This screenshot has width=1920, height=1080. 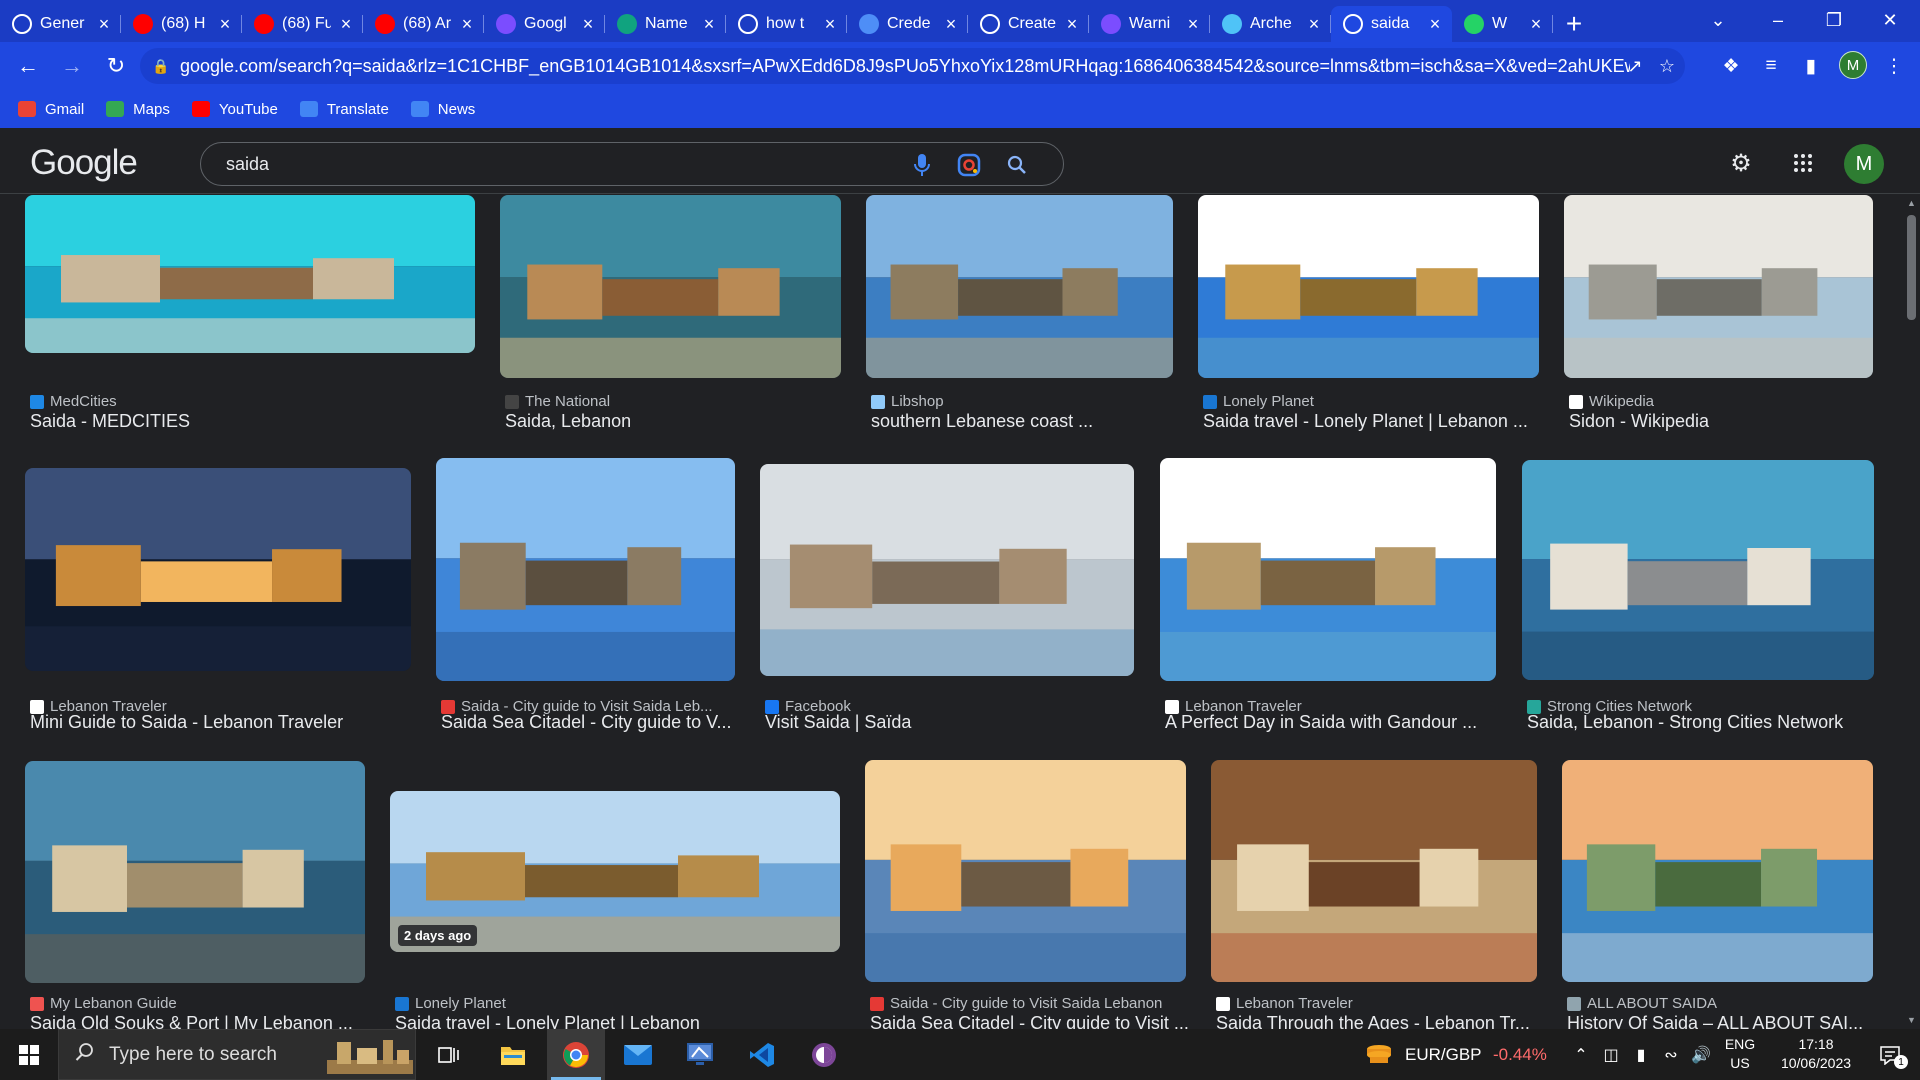 I want to click on mail-icon, so click(x=638, y=1054).